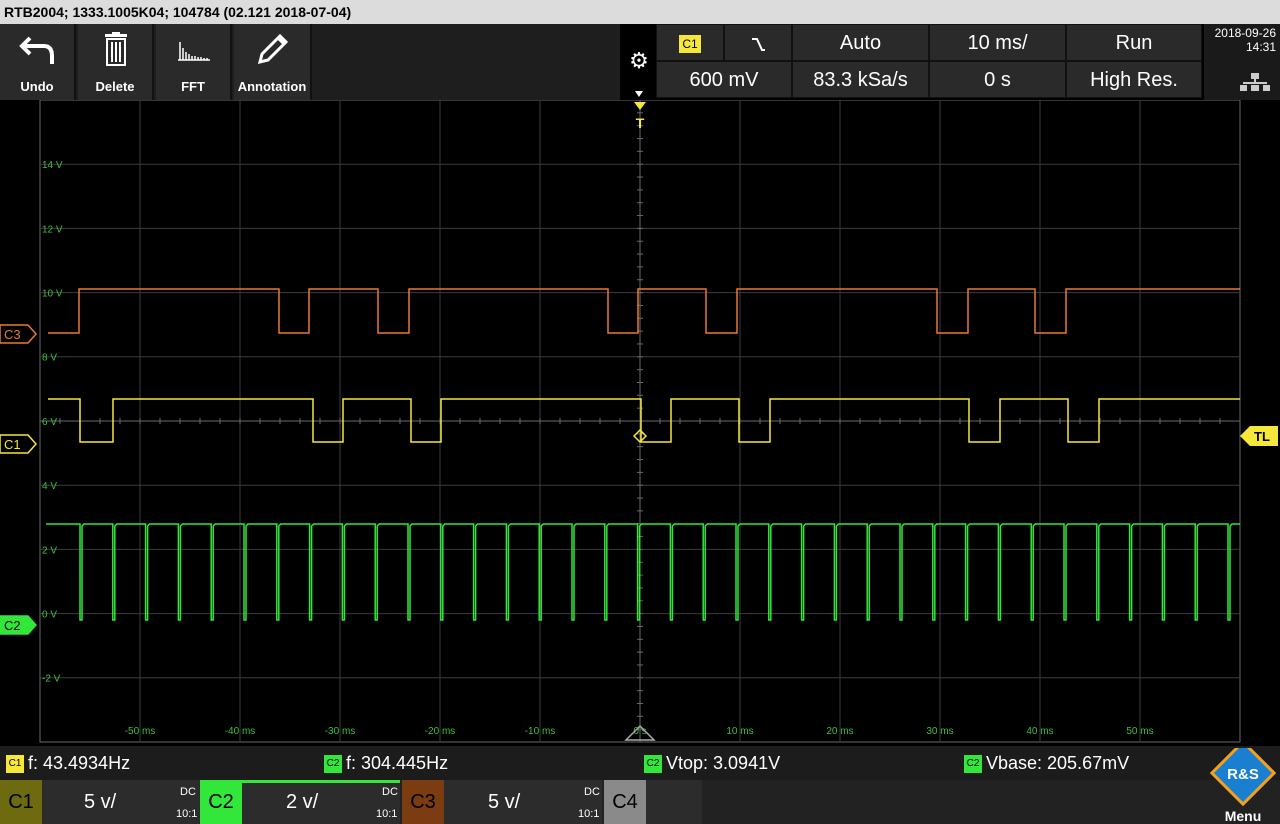 The image size is (1280, 824). Describe the element at coordinates (193, 86) in the screenshot. I see `fft-label: FFT` at that location.